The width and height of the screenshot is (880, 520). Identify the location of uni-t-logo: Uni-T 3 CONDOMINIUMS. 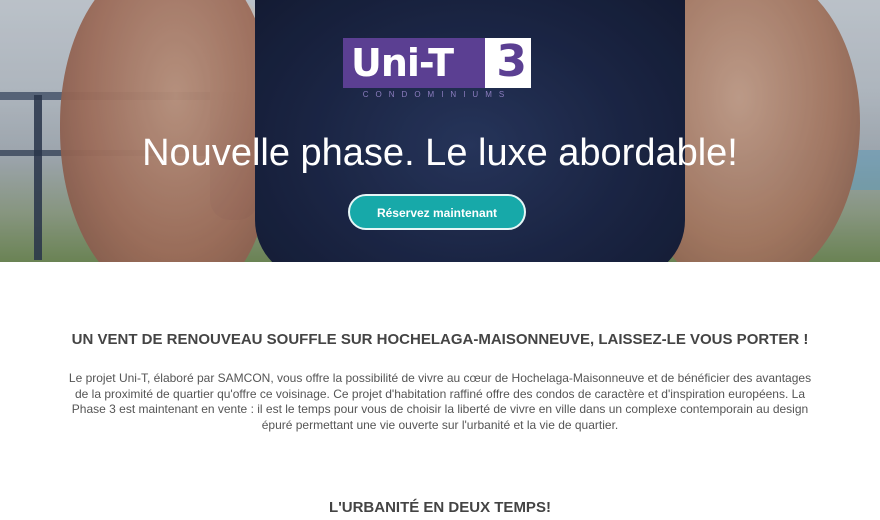
(437, 69).